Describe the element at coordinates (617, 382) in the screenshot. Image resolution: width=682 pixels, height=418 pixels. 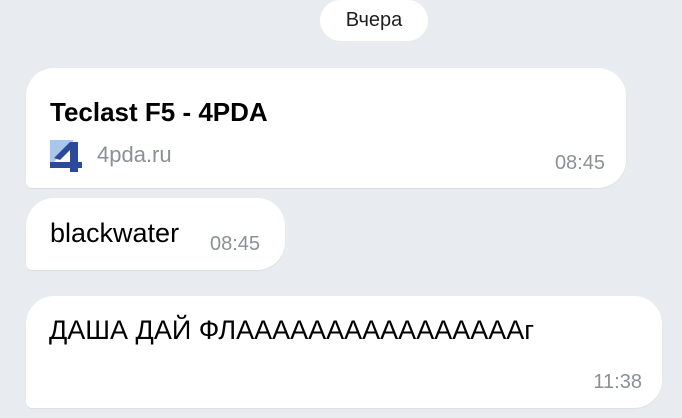
I see `message-time: 11:38` at that location.